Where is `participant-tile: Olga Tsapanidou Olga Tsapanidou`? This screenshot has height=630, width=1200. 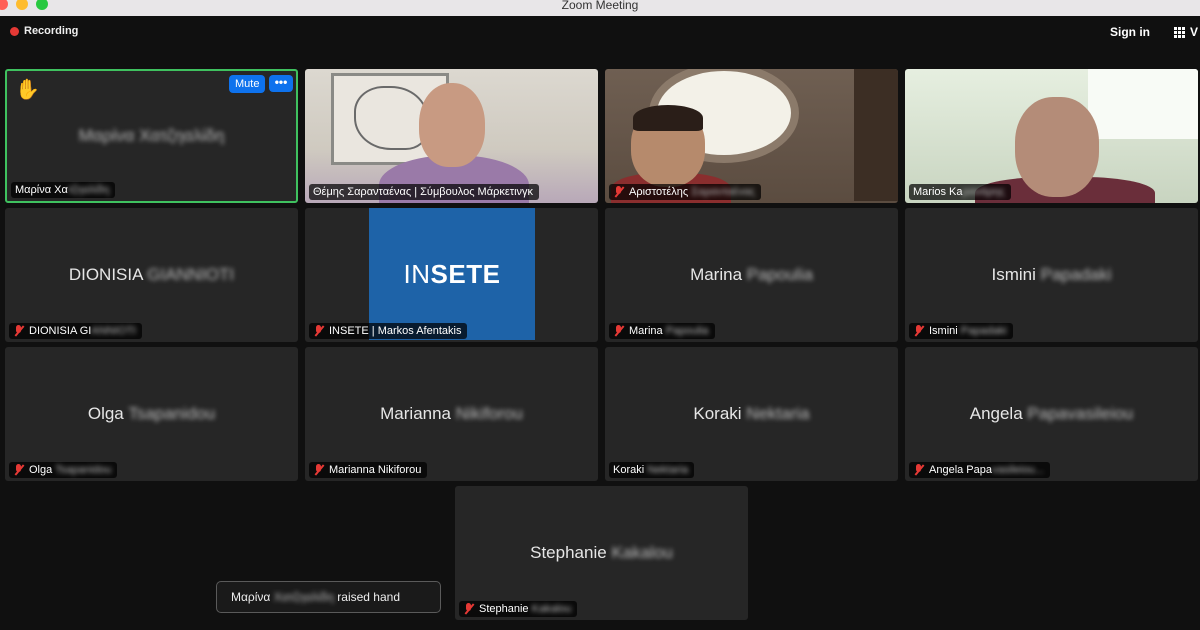 participant-tile: Olga Tsapanidou Olga Tsapanidou is located at coordinates (151, 414).